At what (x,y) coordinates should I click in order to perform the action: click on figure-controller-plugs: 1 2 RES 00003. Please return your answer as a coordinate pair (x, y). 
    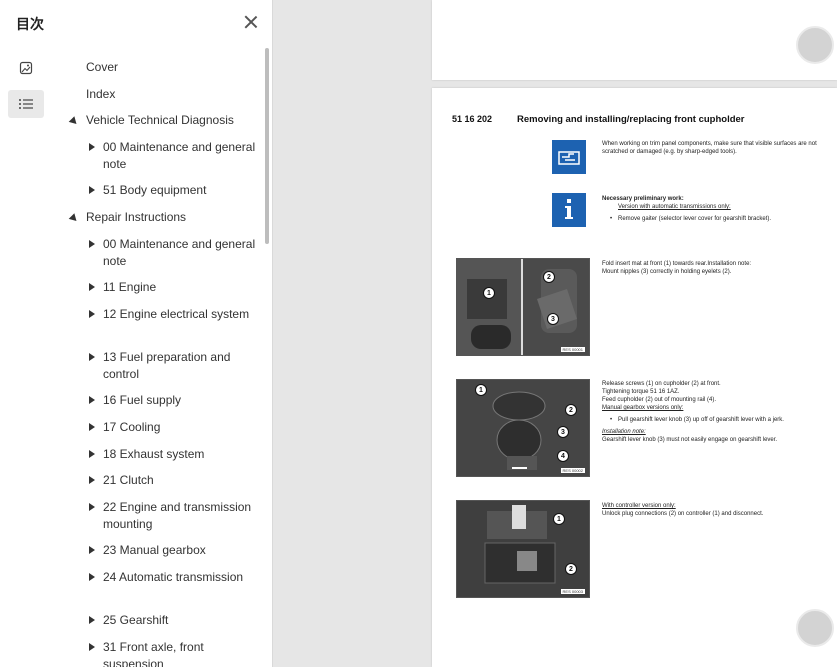
    Looking at the image, I should click on (523, 549).